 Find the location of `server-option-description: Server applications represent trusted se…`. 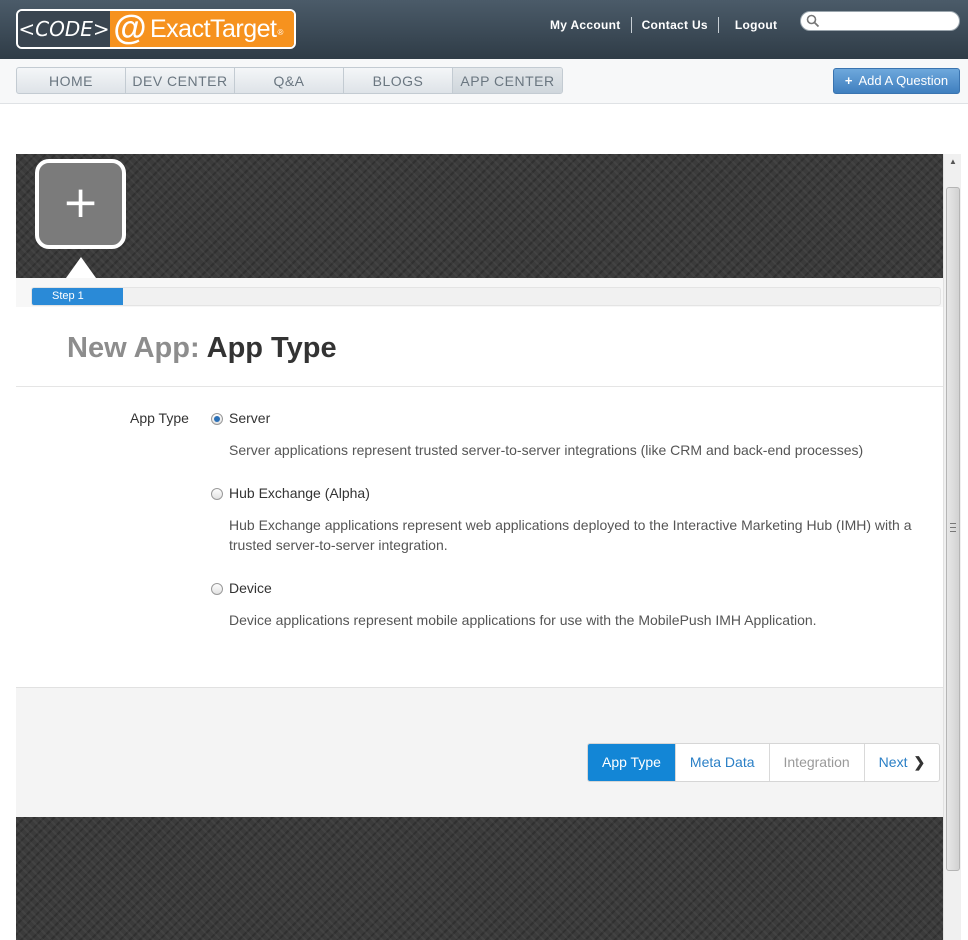

server-option-description: Server applications represent trusted se… is located at coordinates (546, 450).